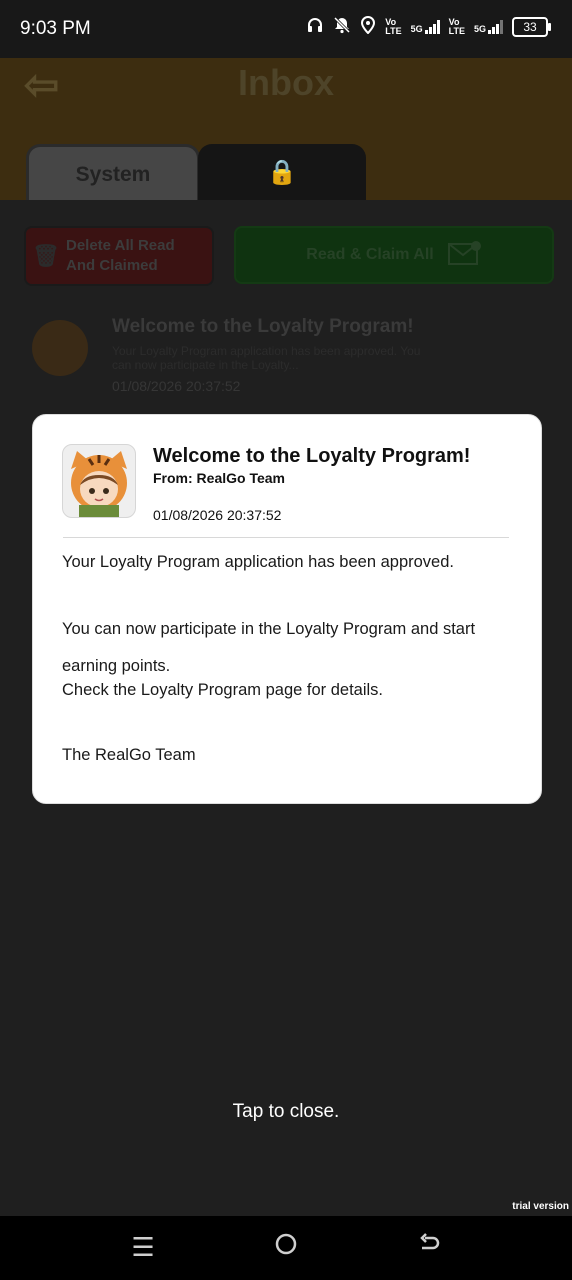  I want to click on avatar, so click(60, 348).